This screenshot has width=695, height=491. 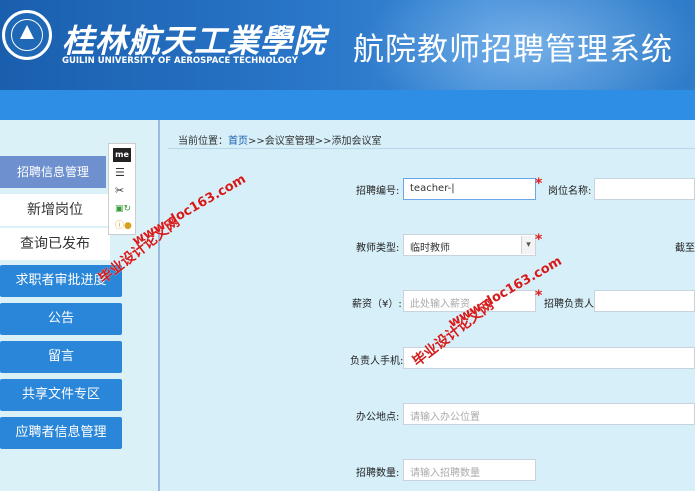 I want to click on job-no-input: teacher-|, so click(x=469, y=189).